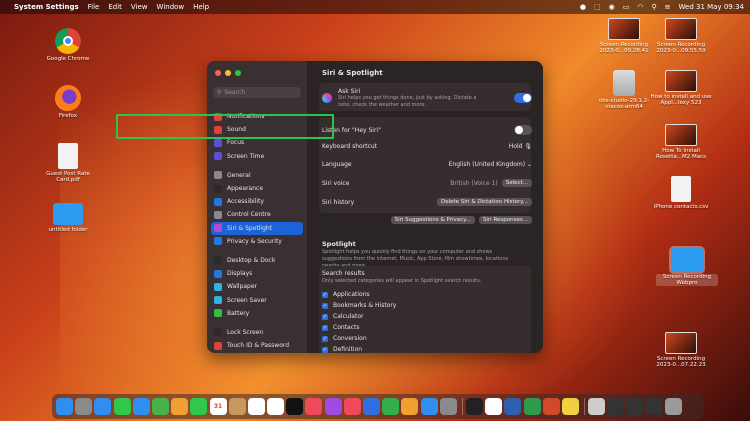 The height and width of the screenshot is (421, 750). I want to click on search-result-category-label: Calculator, so click(348, 316).